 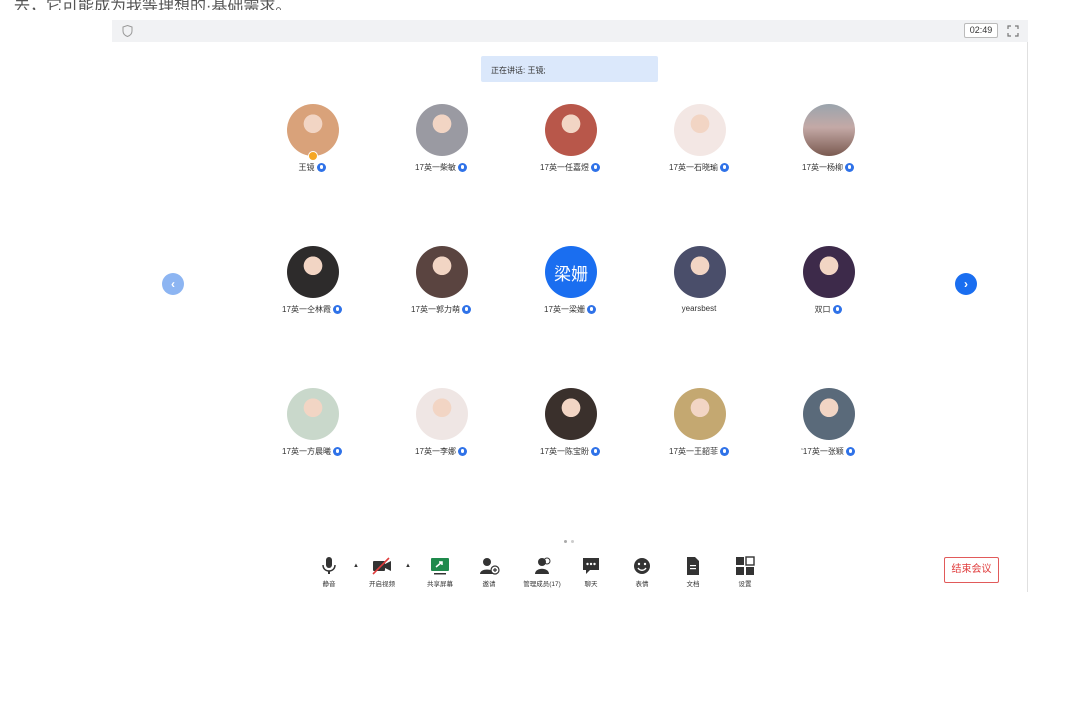 I want to click on participant-name: 17英一任嘉煜, so click(x=564, y=167).